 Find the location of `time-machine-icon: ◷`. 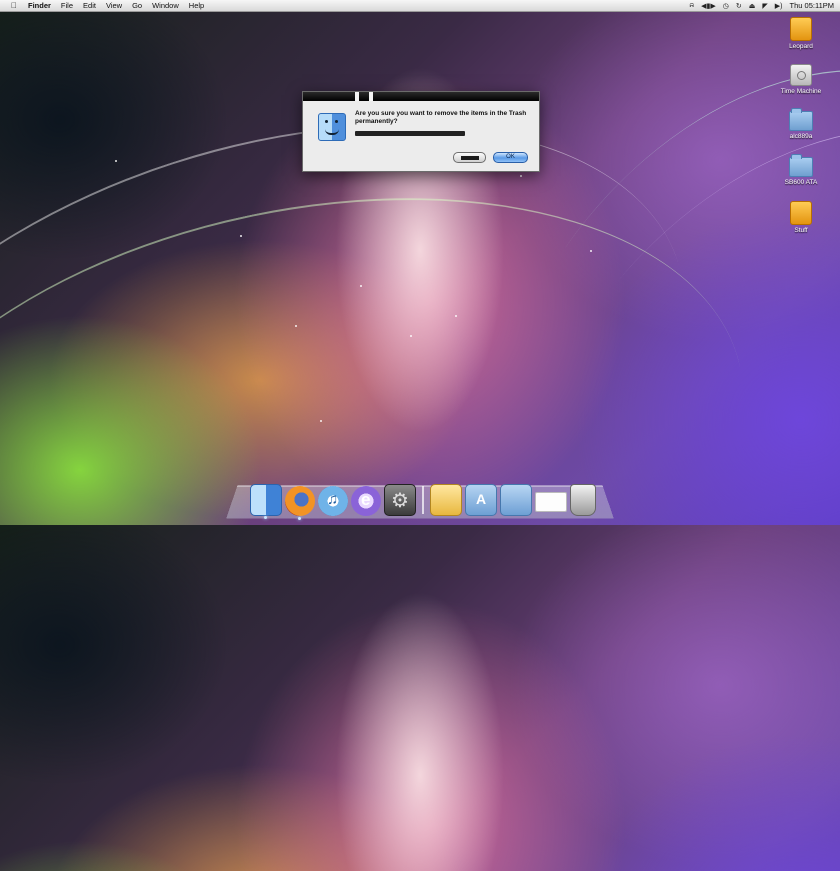

time-machine-icon: ◷ is located at coordinates (726, 6).